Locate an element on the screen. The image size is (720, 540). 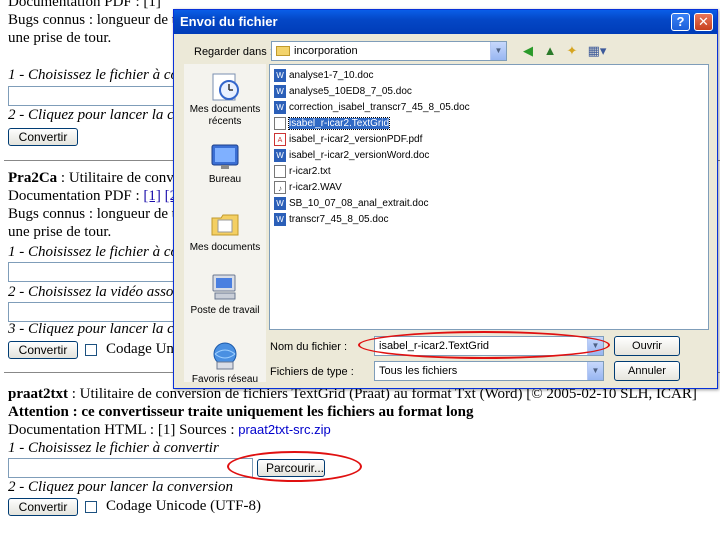
dialog-title: Envoi du fichier is located at coordinates (229, 21).